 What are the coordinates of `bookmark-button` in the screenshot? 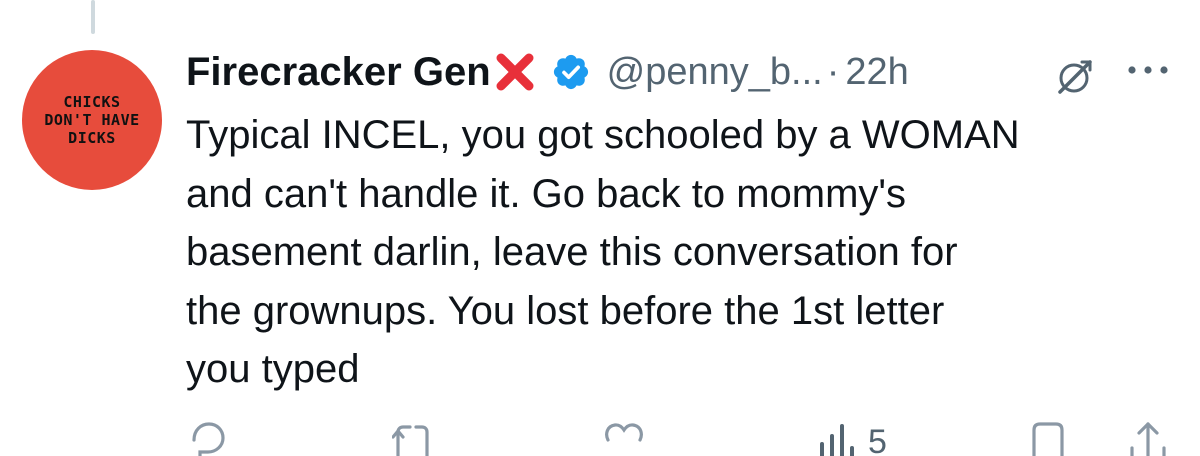 It's located at (1048, 437).